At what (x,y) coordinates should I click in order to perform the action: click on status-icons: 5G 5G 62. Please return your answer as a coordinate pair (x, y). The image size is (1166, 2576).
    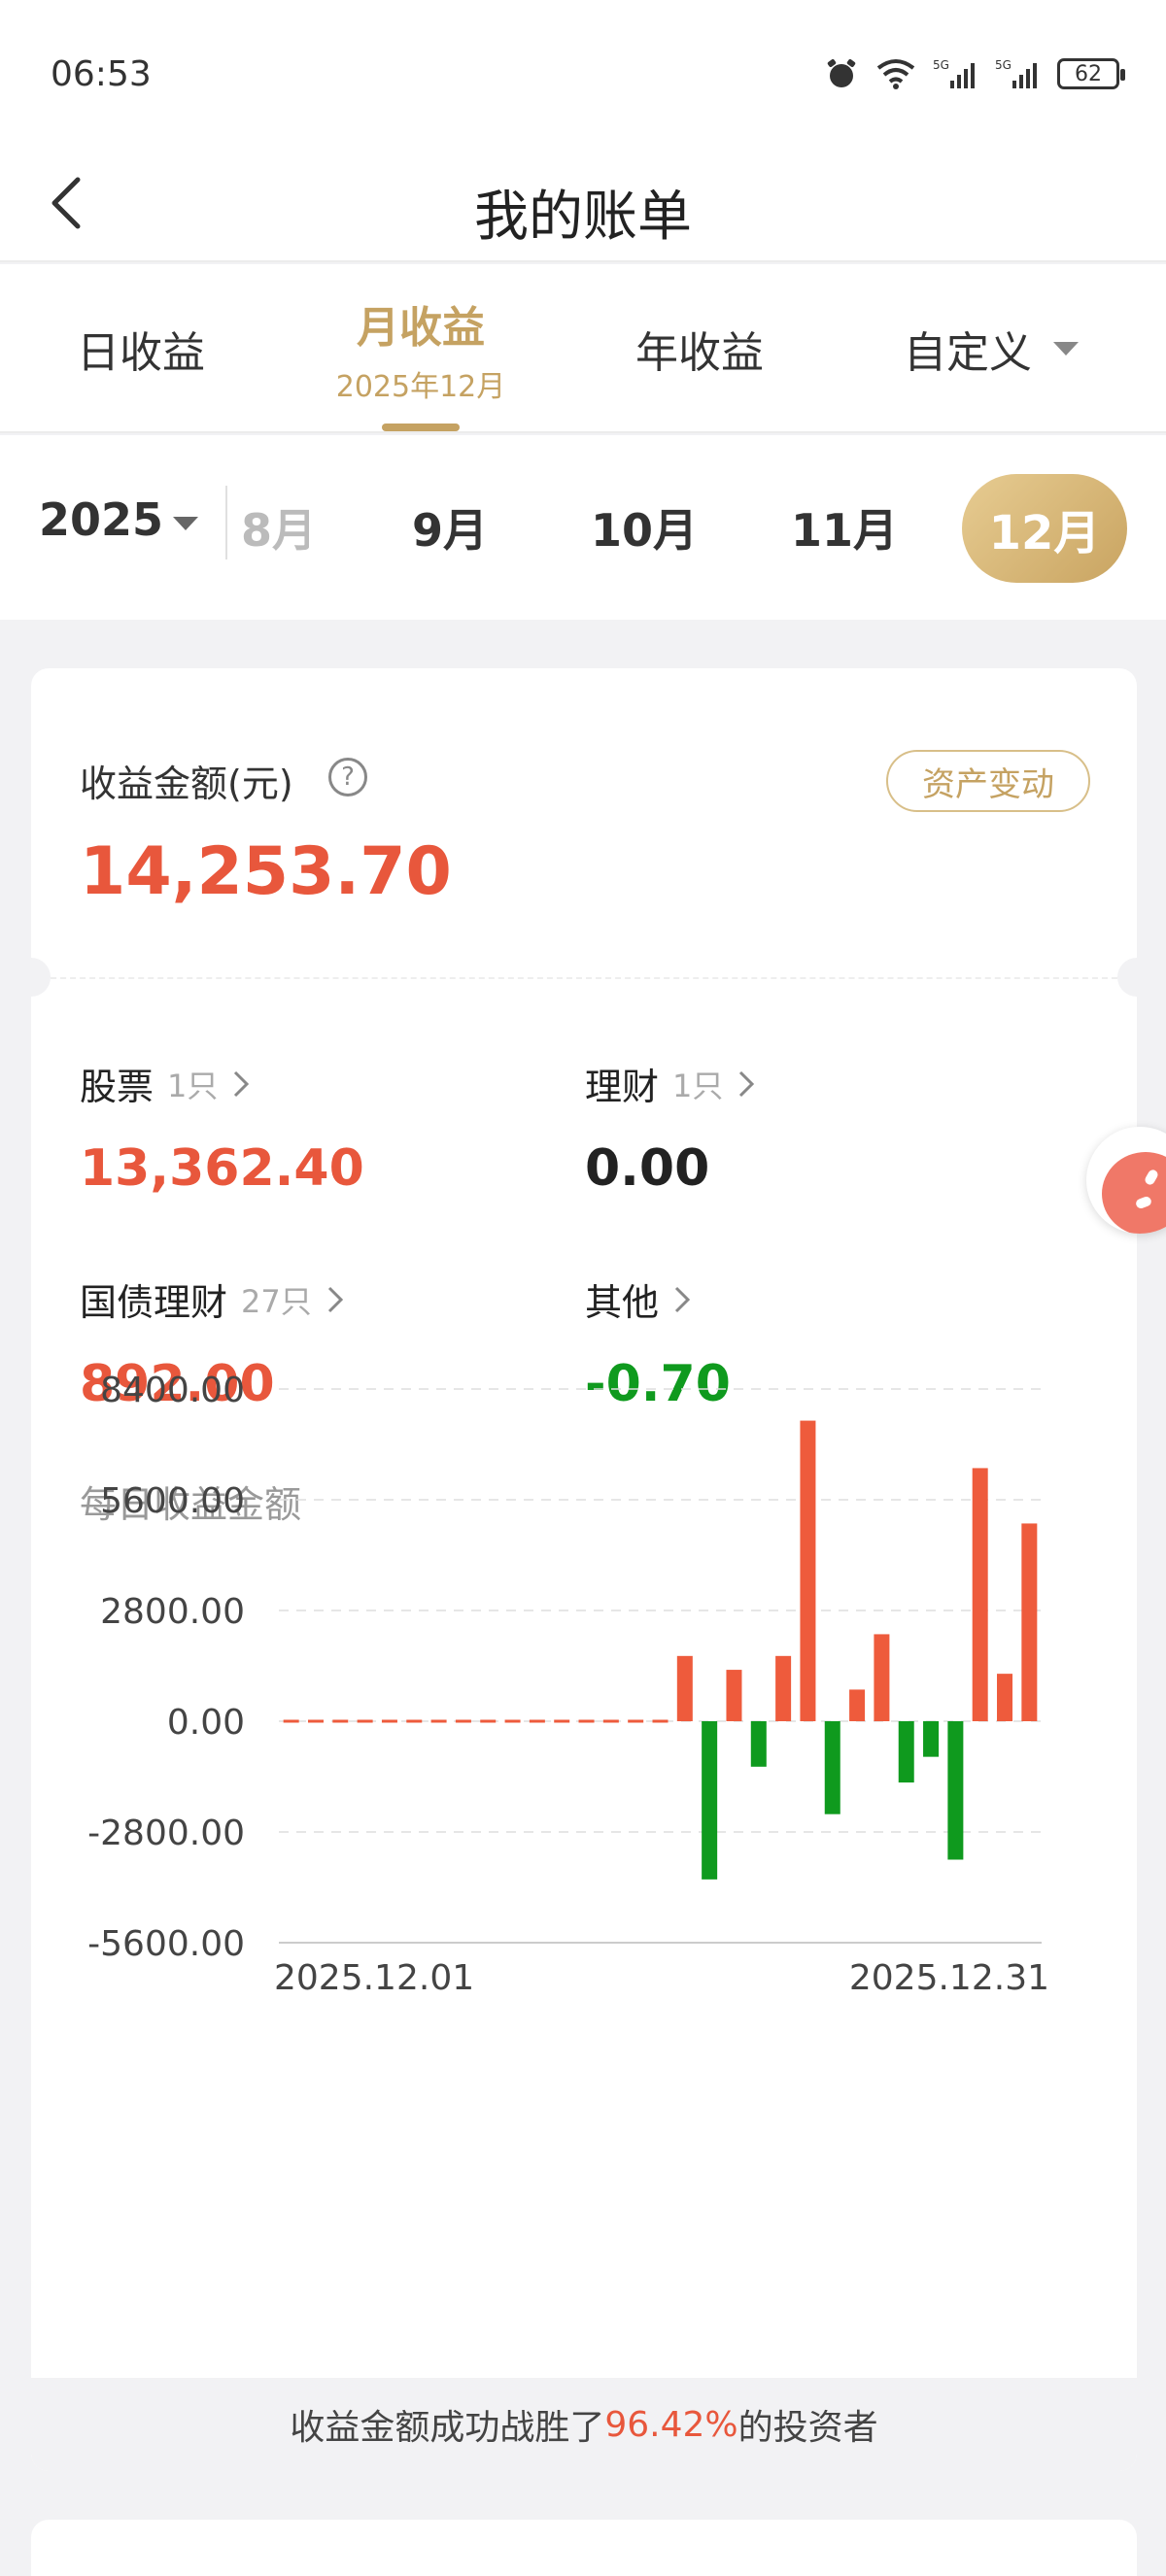
    Looking at the image, I should click on (974, 73).